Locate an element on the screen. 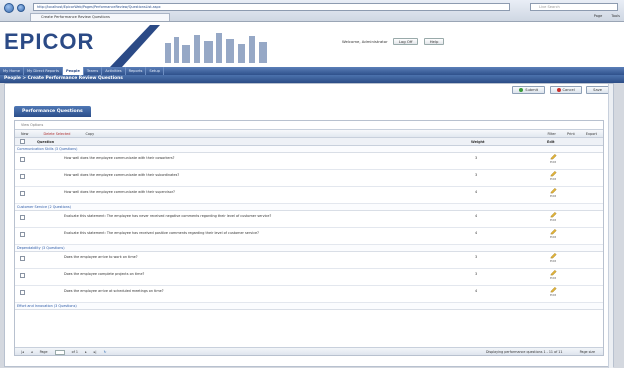 The image size is (624, 368). prev-page-icon: ◂ is located at coordinates (32, 352).